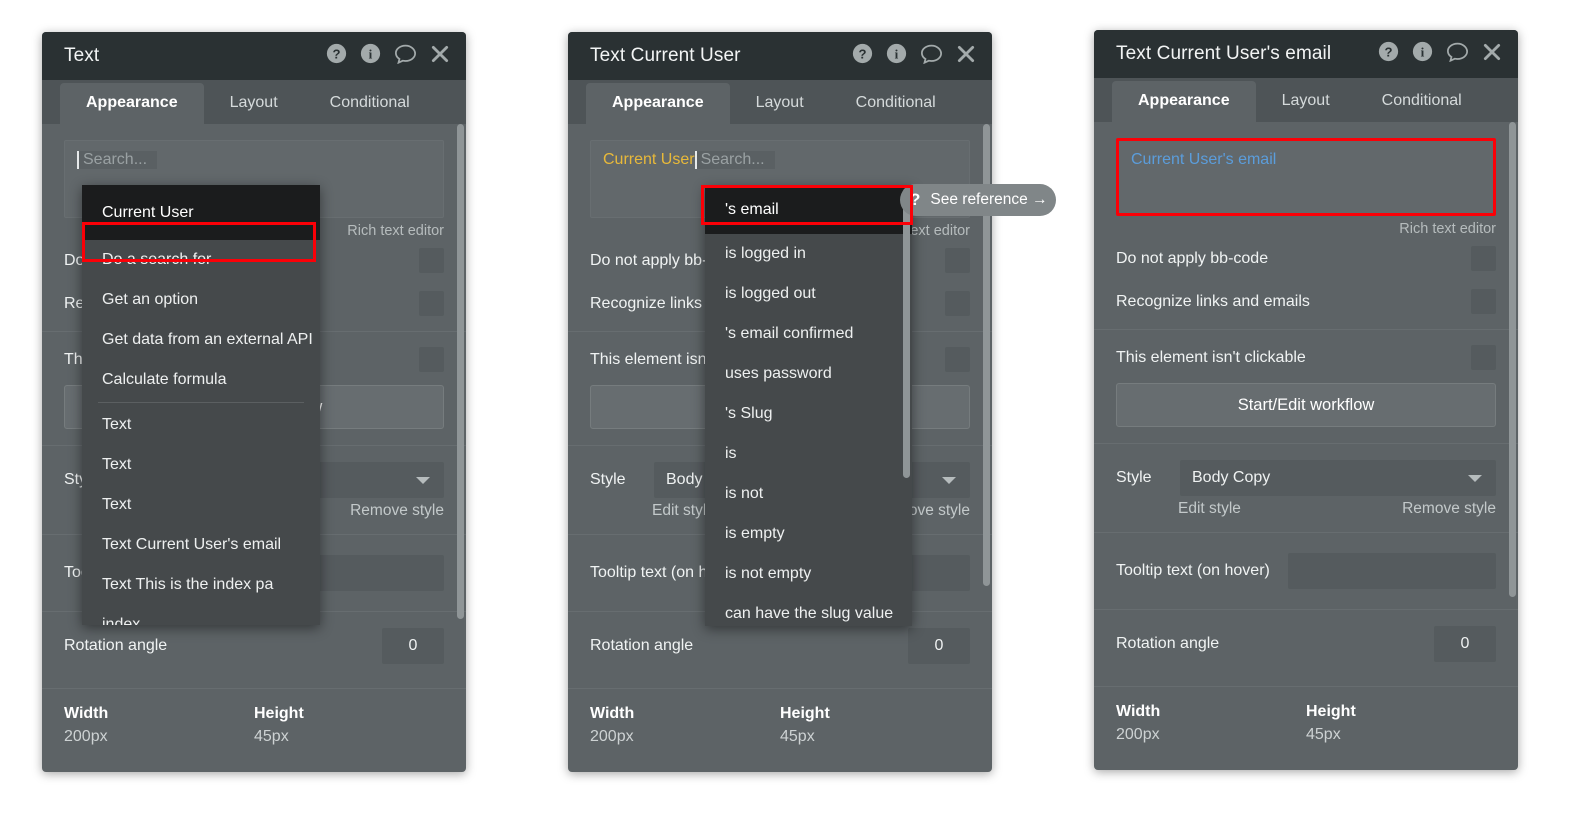  What do you see at coordinates (201, 545) in the screenshot?
I see `dropdown-item-text-current-user-email: Text Current User's email` at bounding box center [201, 545].